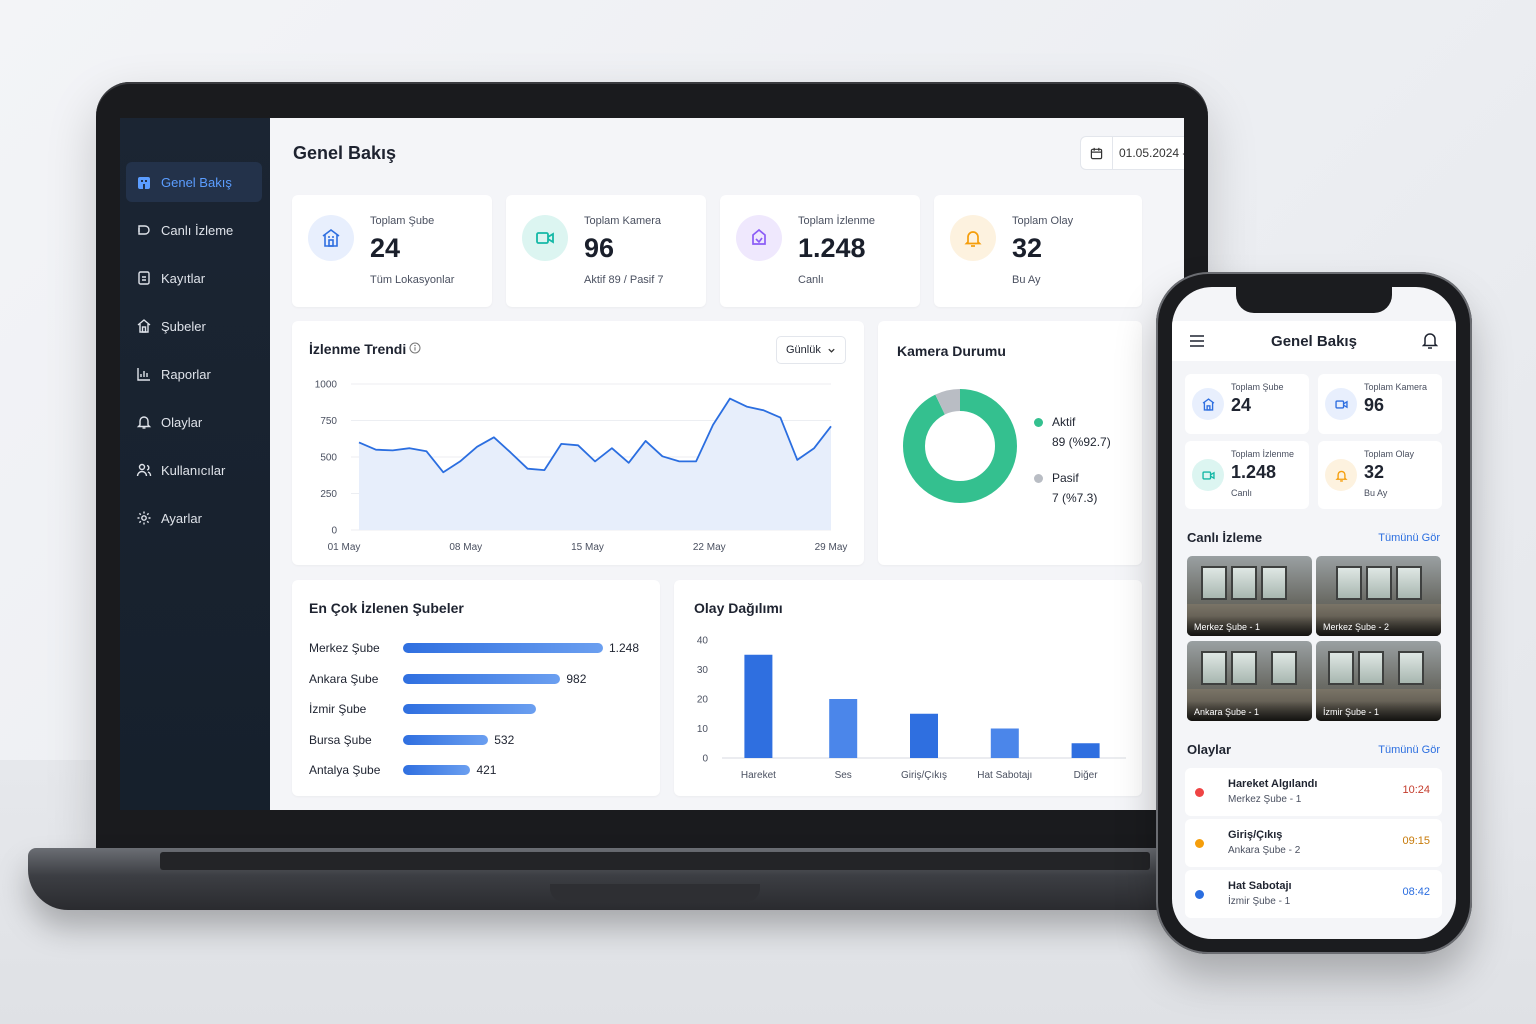  I want to click on sidebar-item-kullanicilar: Kullanıcılar, so click(194, 470).